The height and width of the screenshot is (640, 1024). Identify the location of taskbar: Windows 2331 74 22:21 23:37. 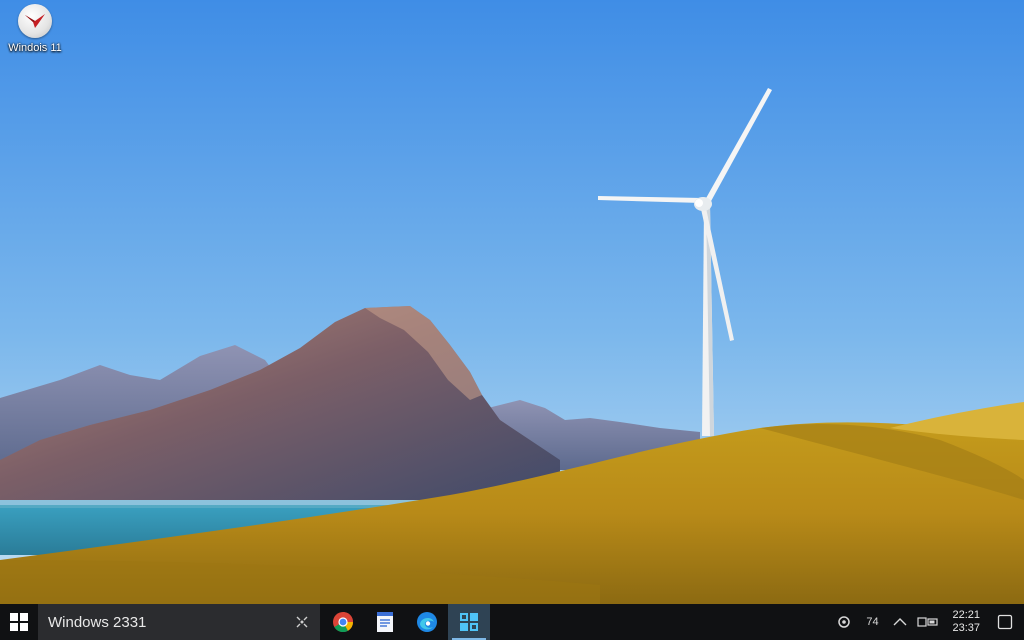
(512, 622).